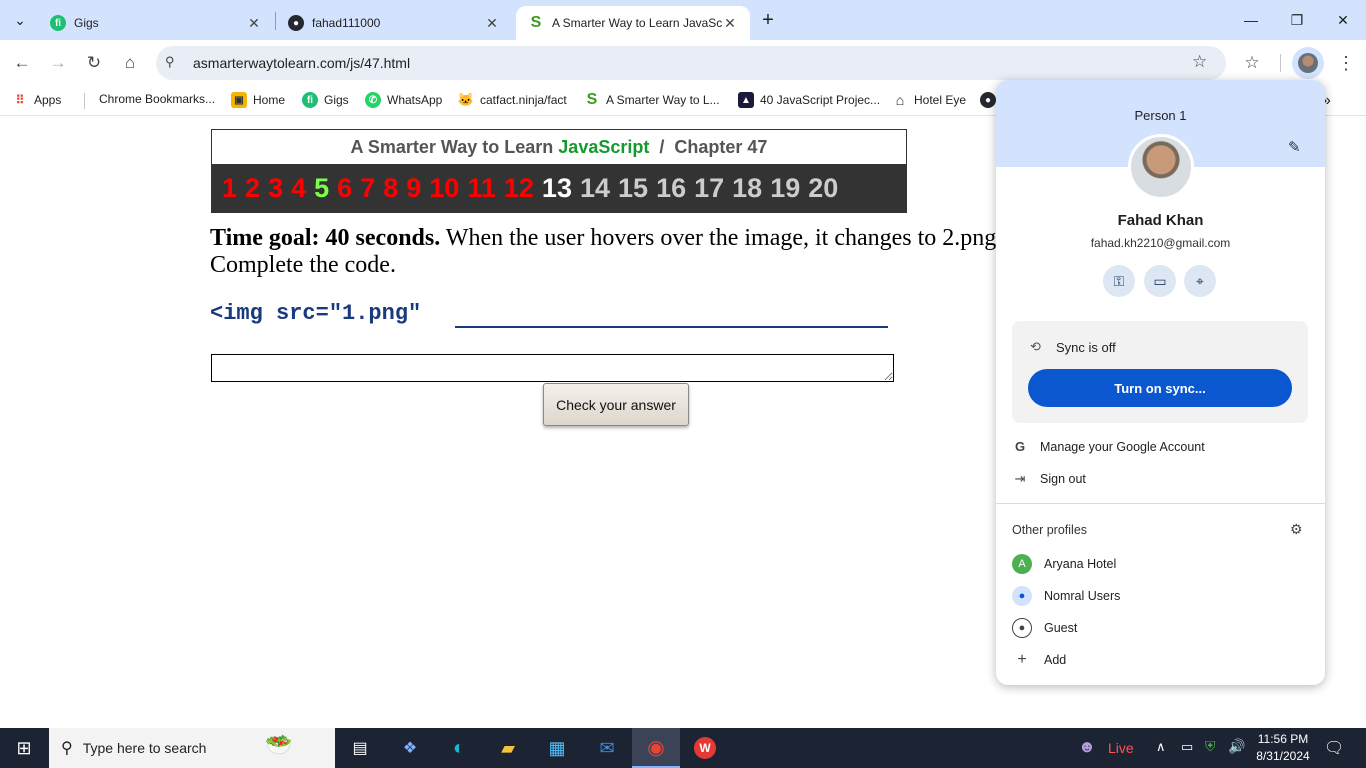 This screenshot has width=1366, height=768. Describe the element at coordinates (390, 188) in the screenshot. I see `chapter-link-8: 8` at that location.